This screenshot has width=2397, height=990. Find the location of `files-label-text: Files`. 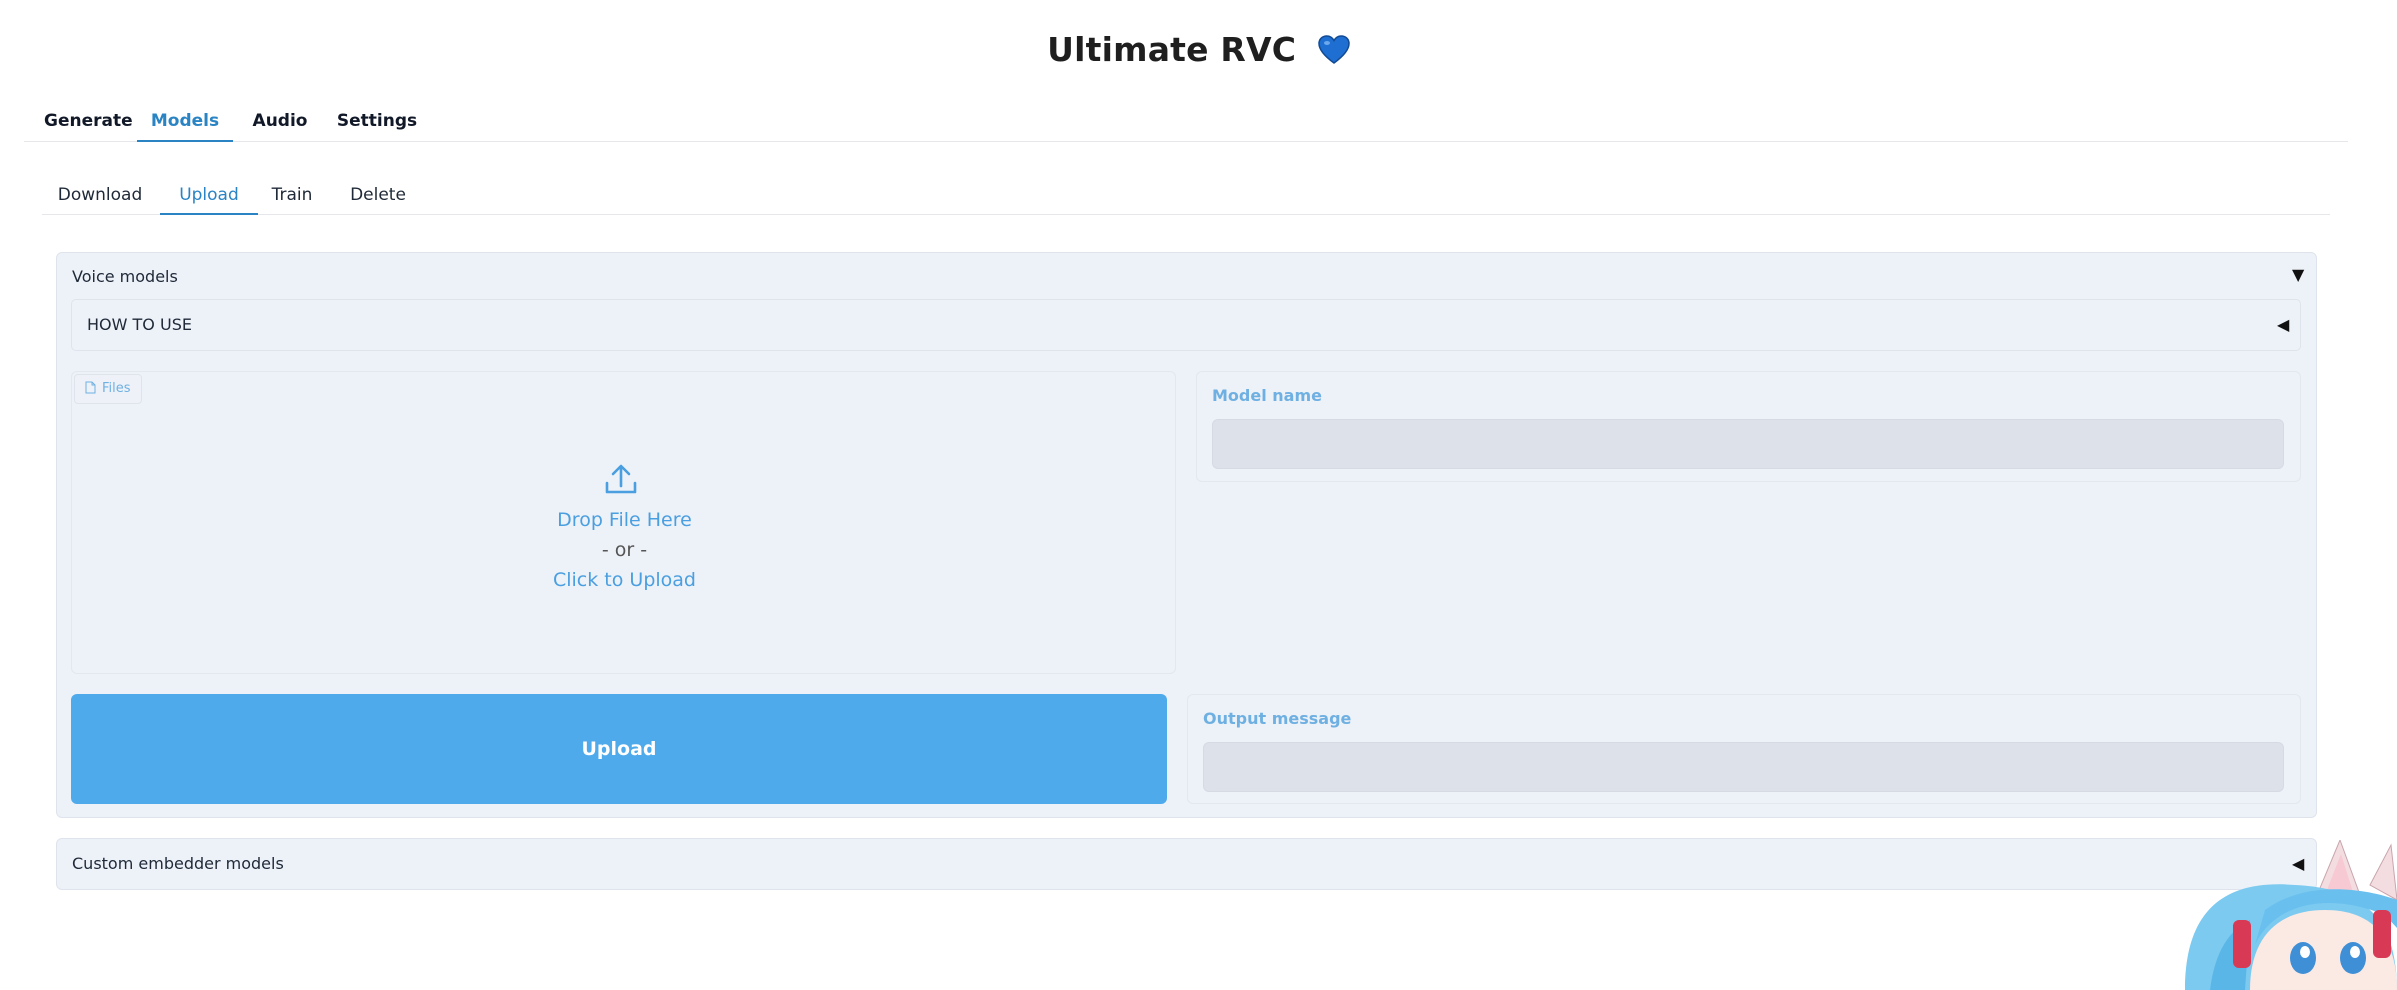

files-label-text: Files is located at coordinates (116, 388).